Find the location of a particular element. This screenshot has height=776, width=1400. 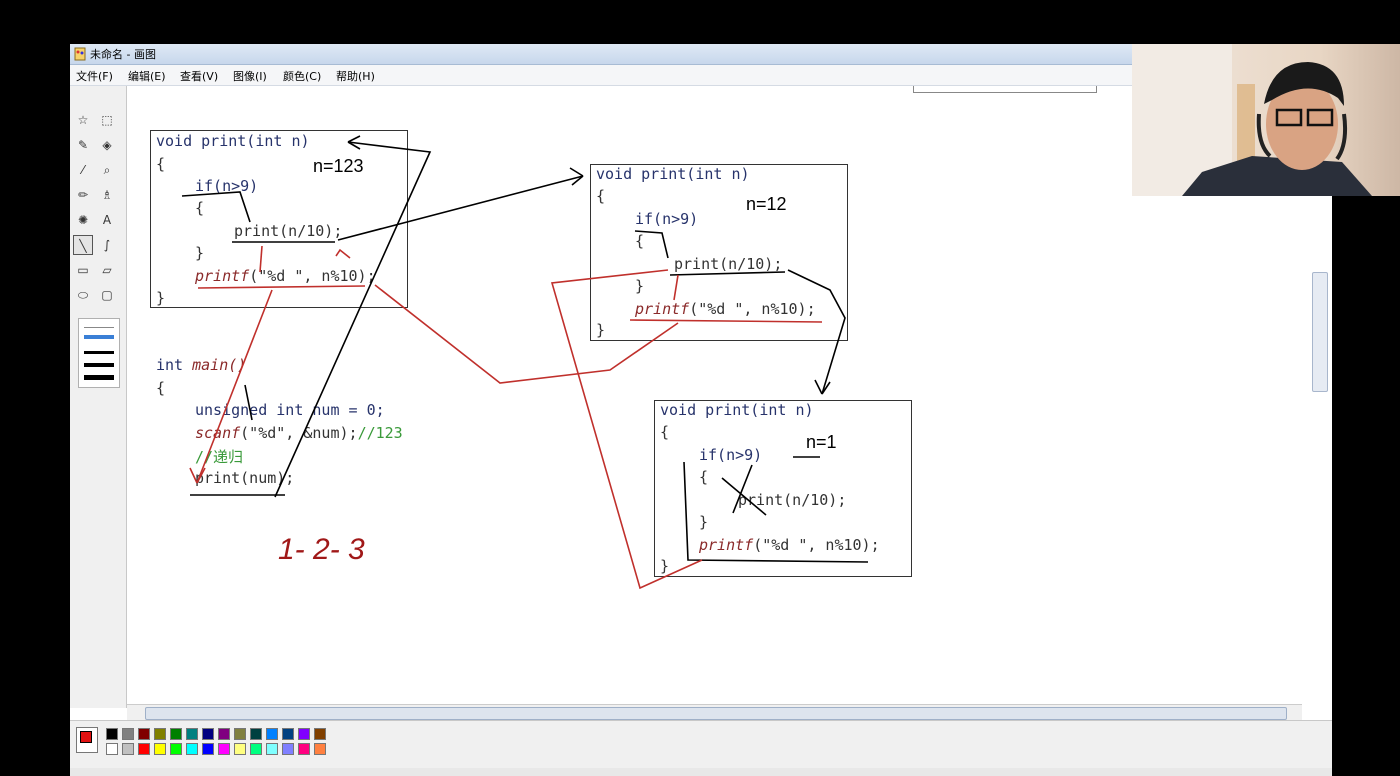

menu-color: 颜色(C) is located at coordinates (302, 76).